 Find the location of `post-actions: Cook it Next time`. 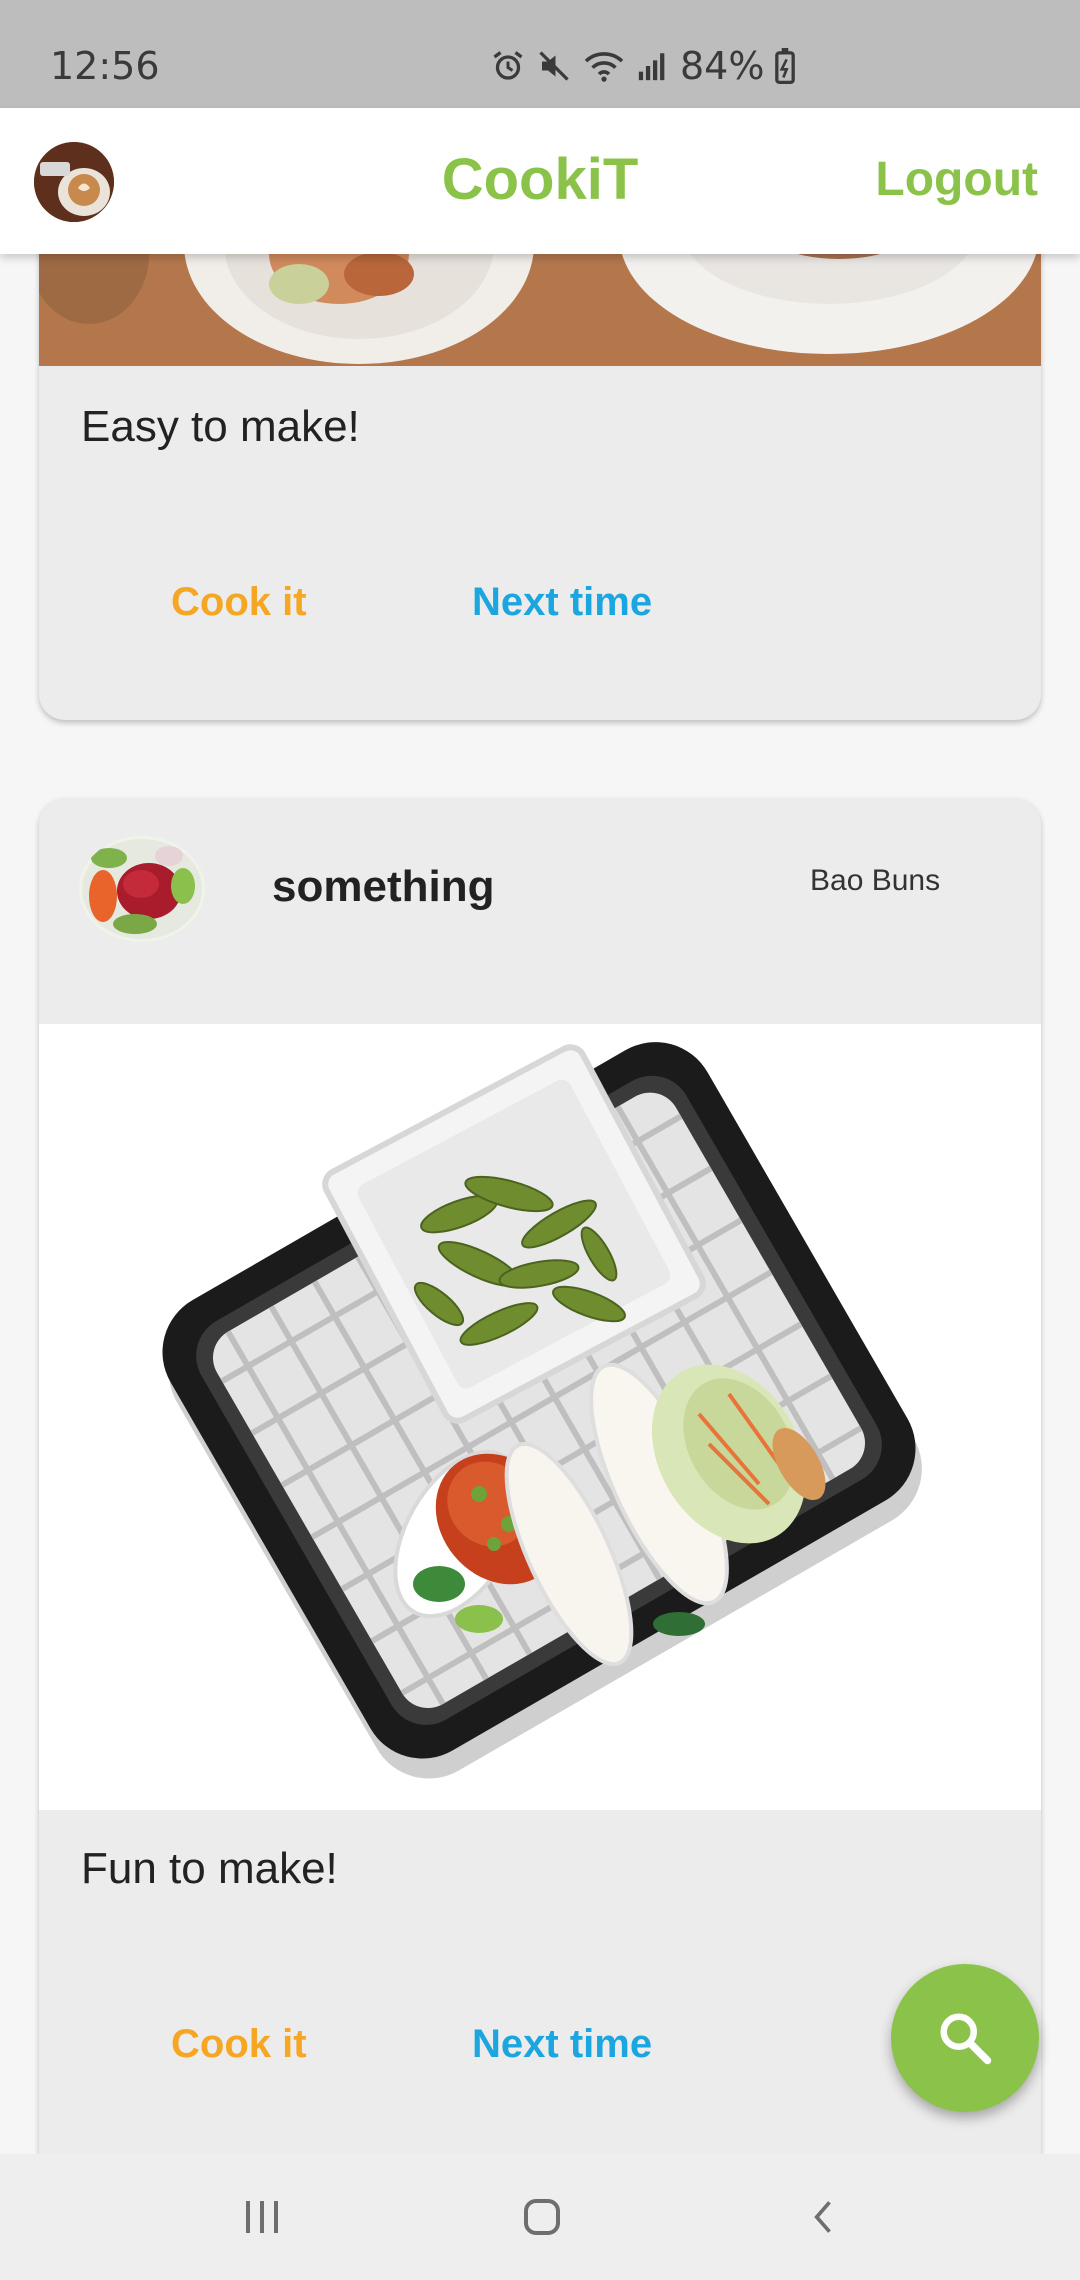

post-actions: Cook it Next time is located at coordinates (540, 602).